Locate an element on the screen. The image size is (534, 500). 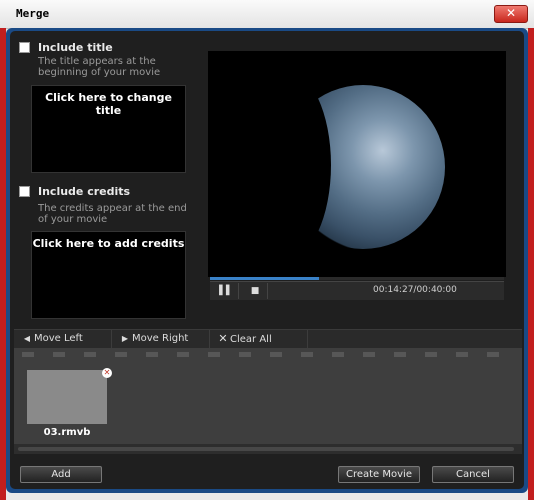
player-controls: ▌▌ ■ 00:14:27/00:40:00 is located at coordinates (357, 290).